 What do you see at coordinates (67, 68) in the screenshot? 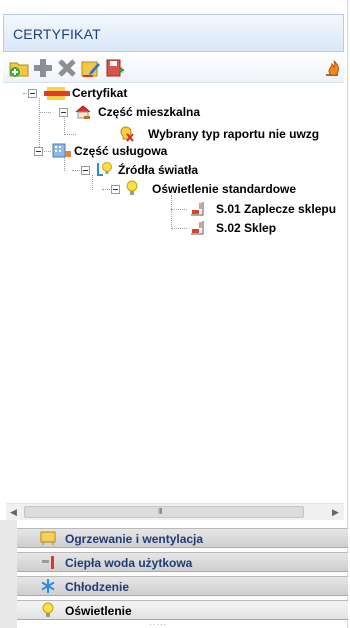
I see `delete-x-icon` at bounding box center [67, 68].